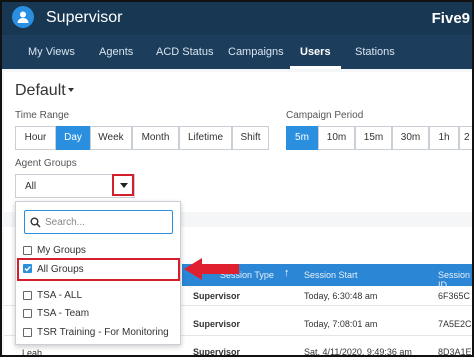 Image resolution: width=474 pixels, height=357 pixels. What do you see at coordinates (59, 295) in the screenshot?
I see `option-tsa-all: TSA - ALL` at bounding box center [59, 295].